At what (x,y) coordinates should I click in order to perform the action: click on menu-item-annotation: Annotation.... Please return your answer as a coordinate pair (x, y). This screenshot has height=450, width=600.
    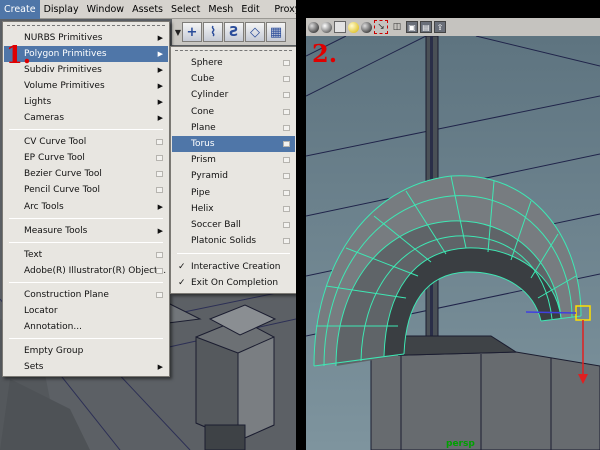
    Looking at the image, I should click on (86, 327).